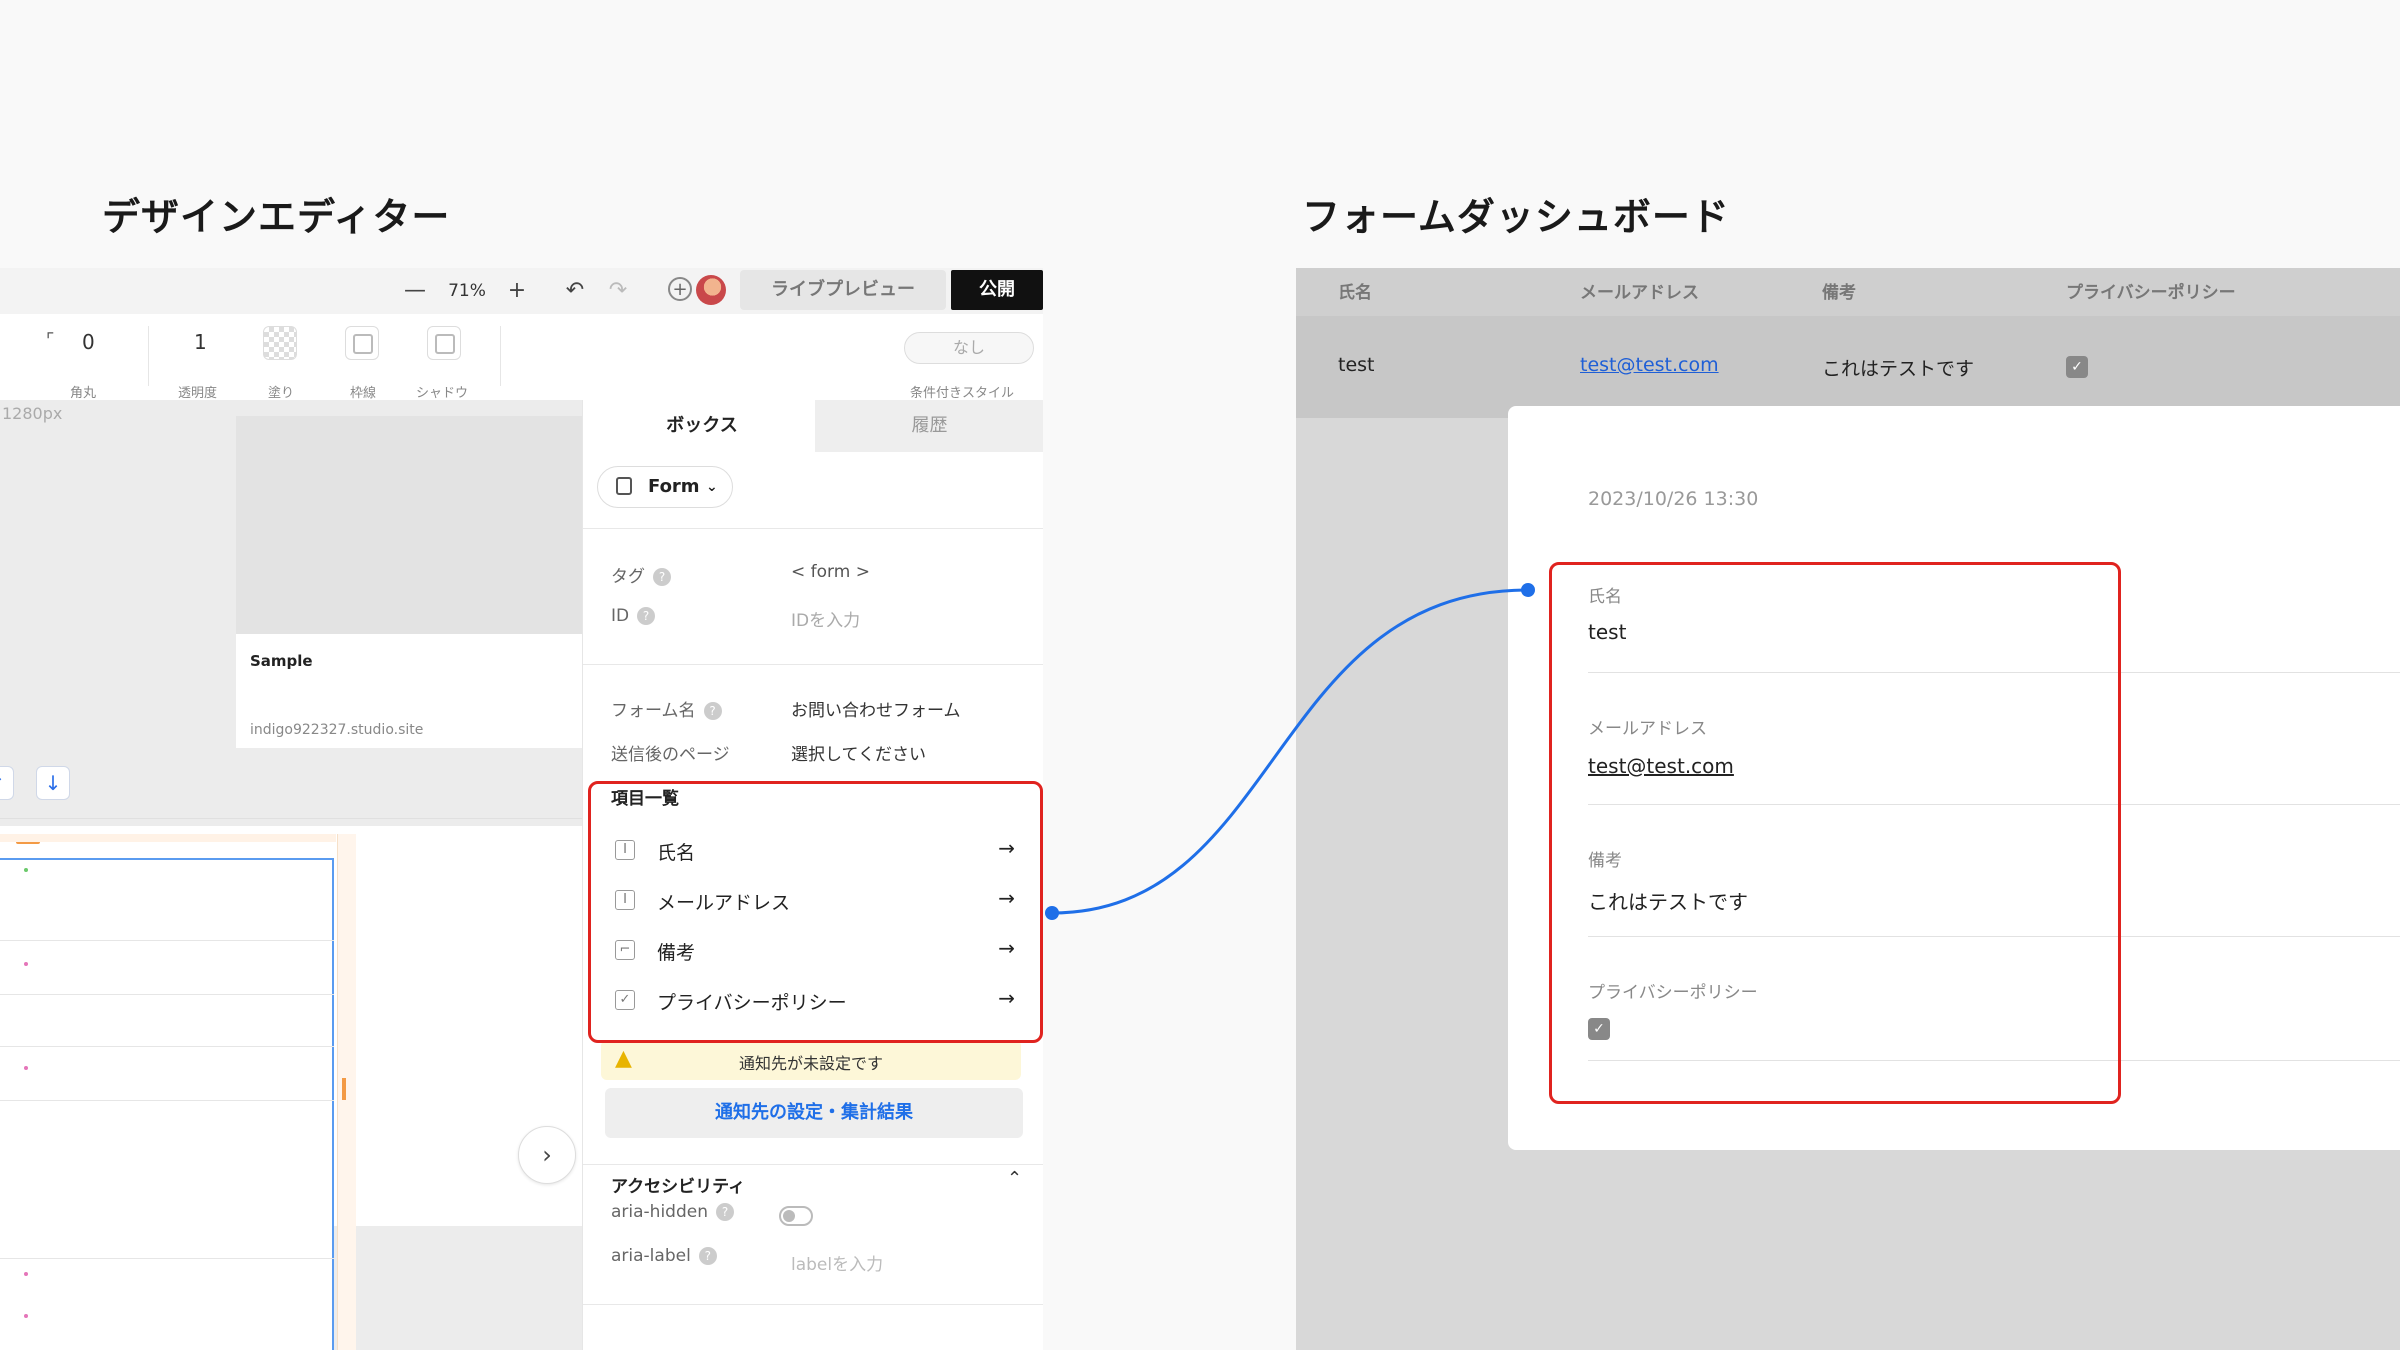 The height and width of the screenshot is (1350, 2400). What do you see at coordinates (1290, 751) in the screenshot?
I see `connector-line` at bounding box center [1290, 751].